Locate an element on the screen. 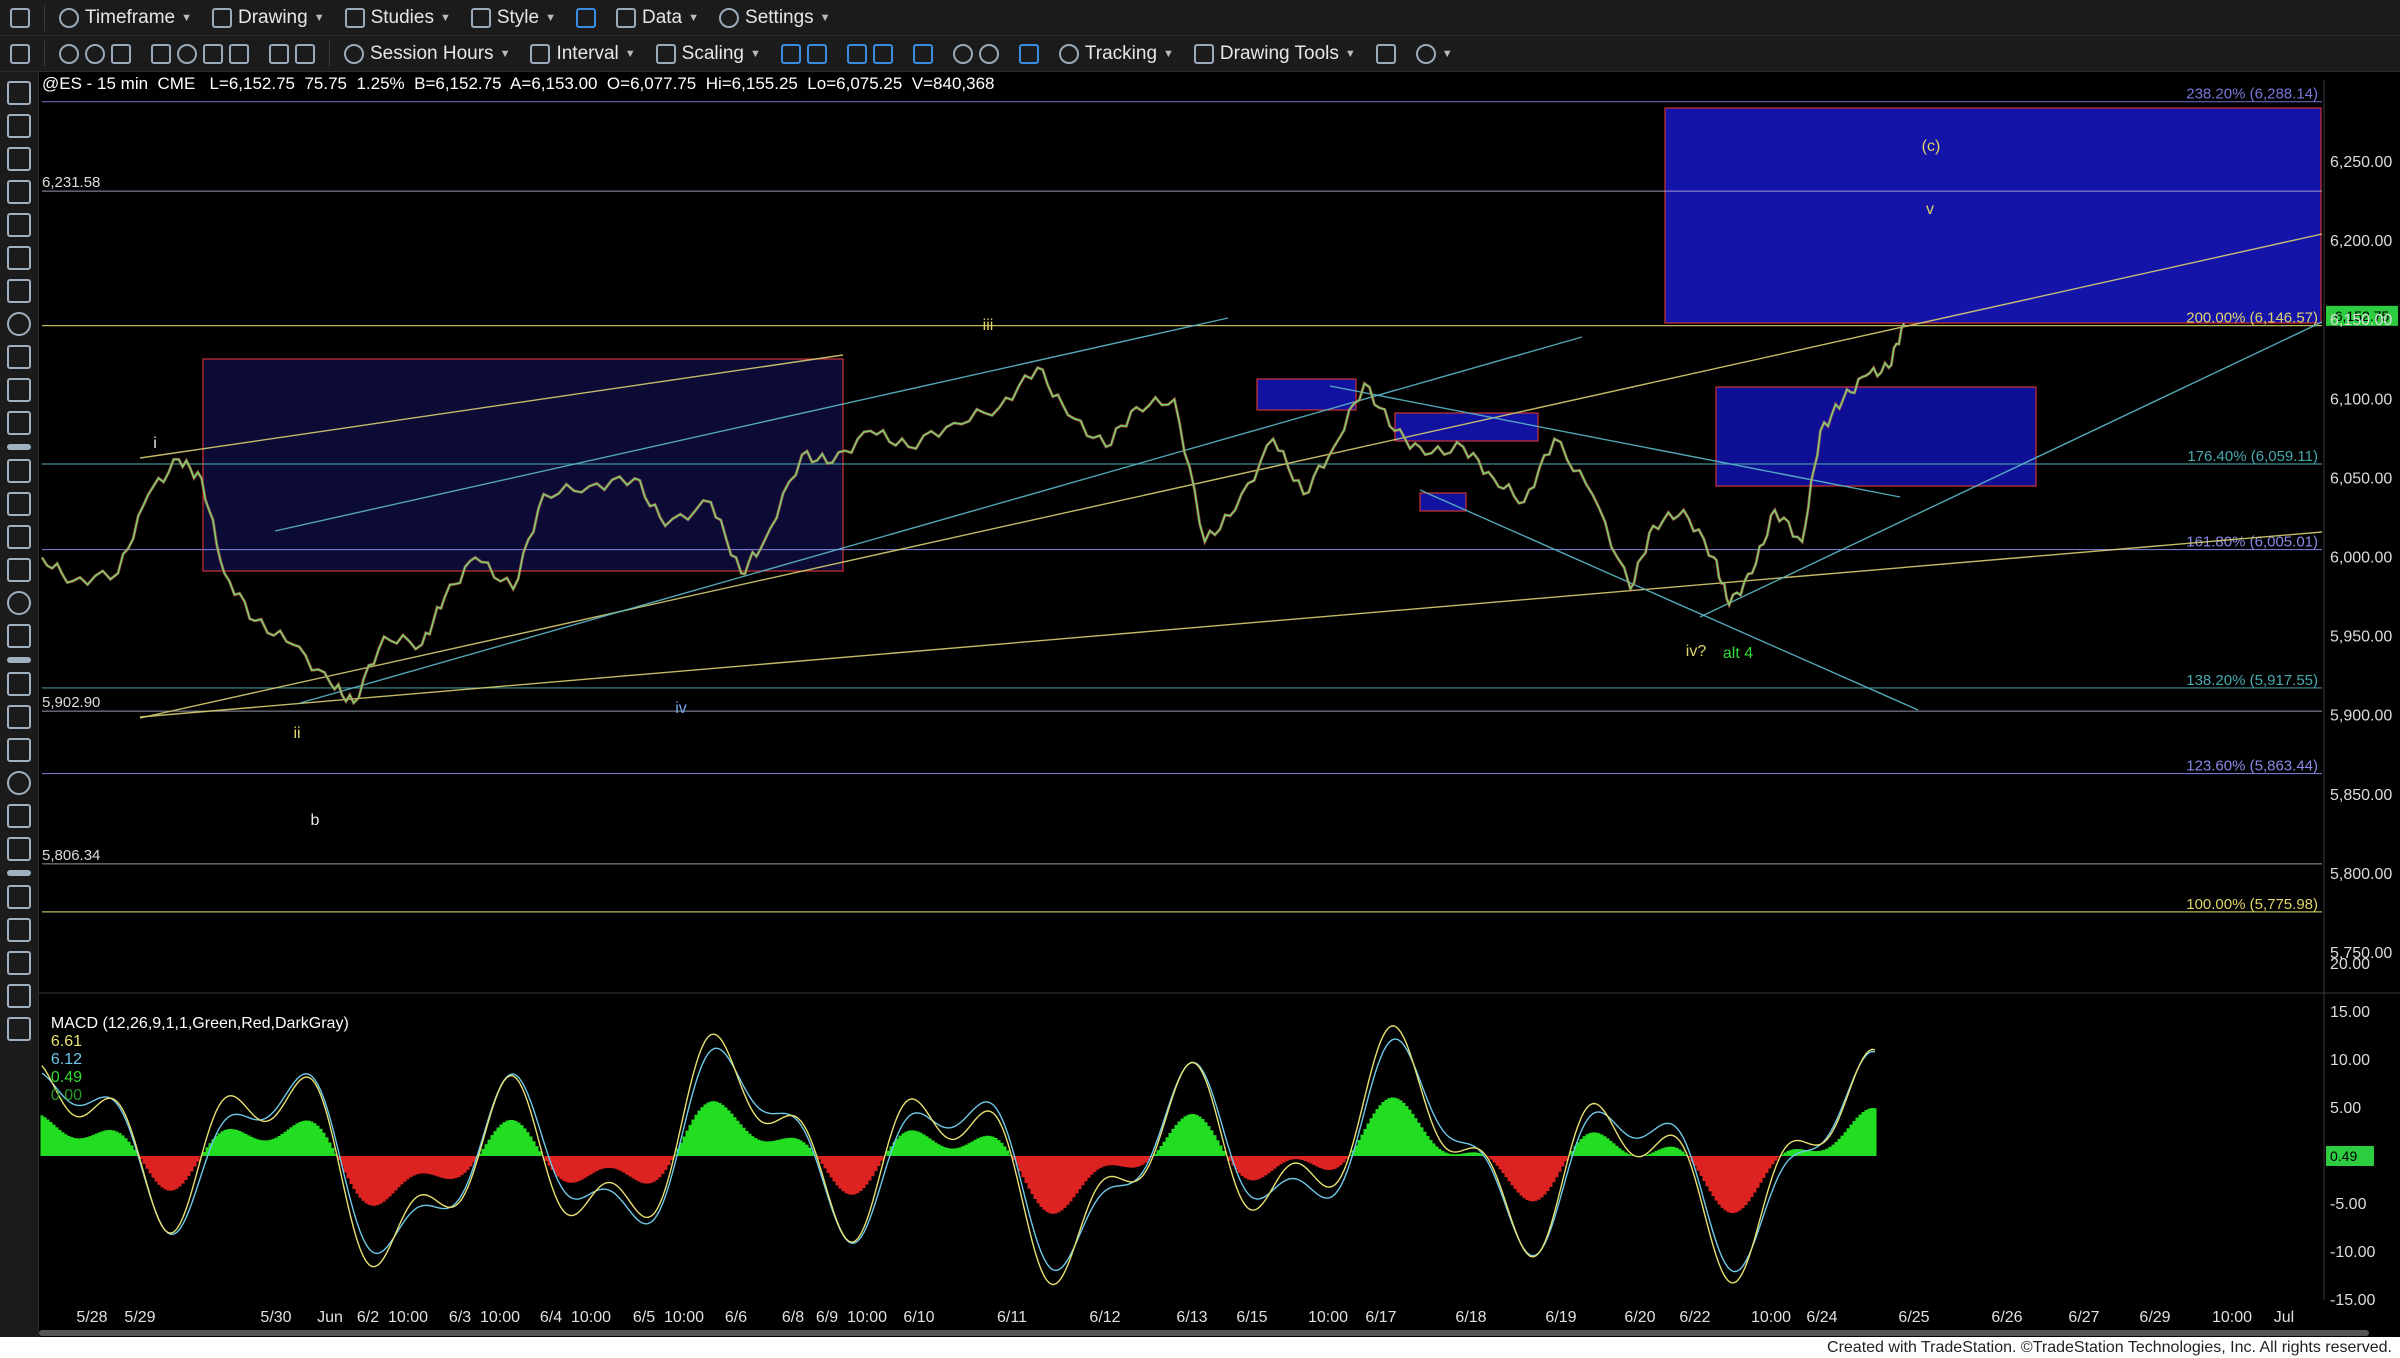 This screenshot has width=2400, height=1358. price-axis-label: 6,050.00 is located at coordinates (2361, 478).